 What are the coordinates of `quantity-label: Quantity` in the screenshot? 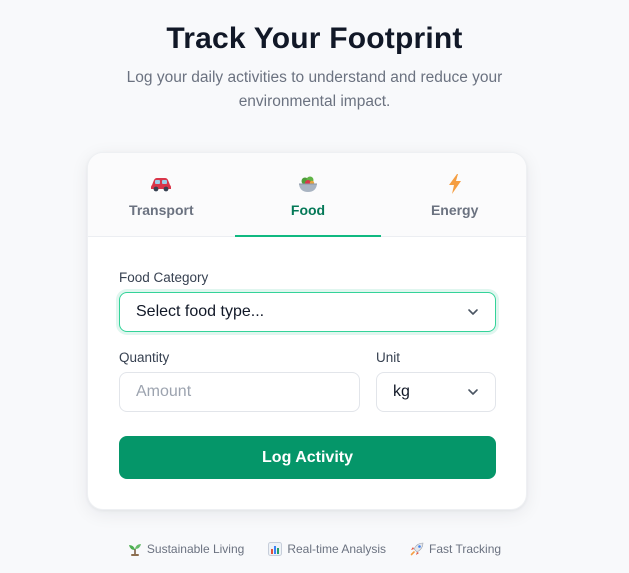 It's located at (144, 357).